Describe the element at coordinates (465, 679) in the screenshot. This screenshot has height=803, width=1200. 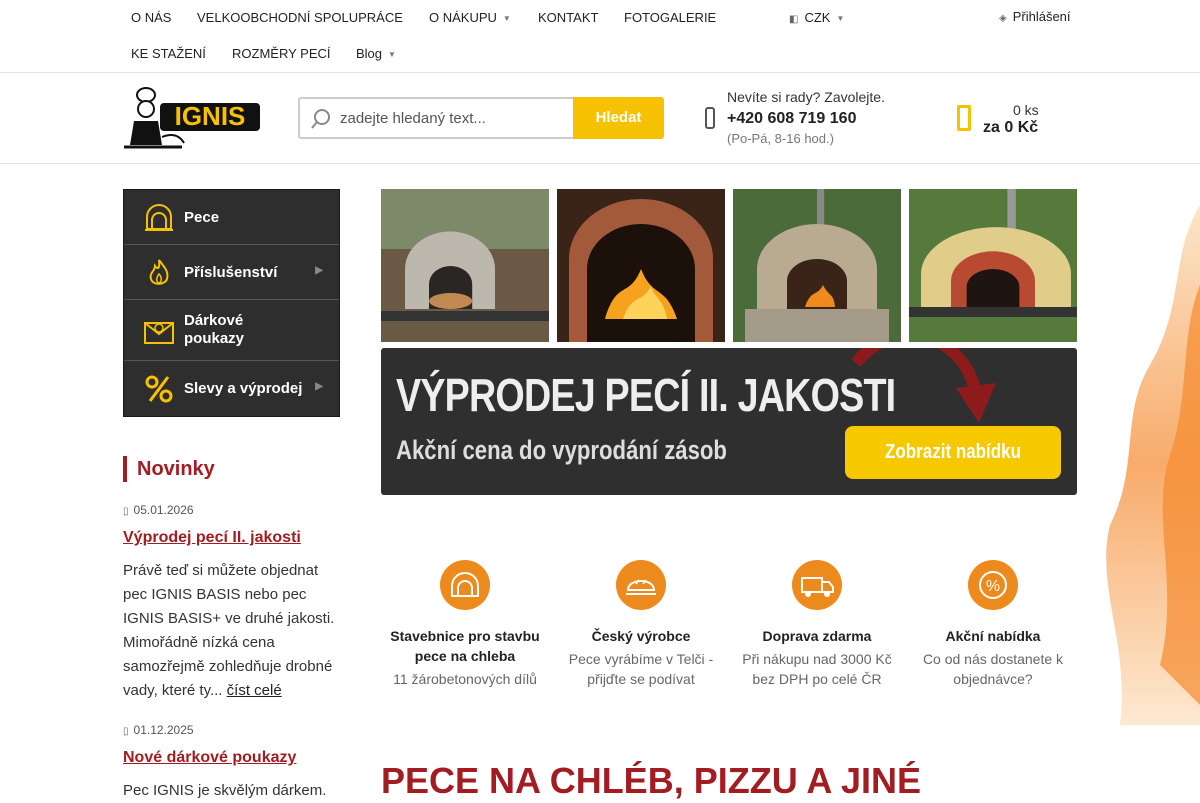
I see `feature-subtitle: 11 žárobetonových dílů` at that location.